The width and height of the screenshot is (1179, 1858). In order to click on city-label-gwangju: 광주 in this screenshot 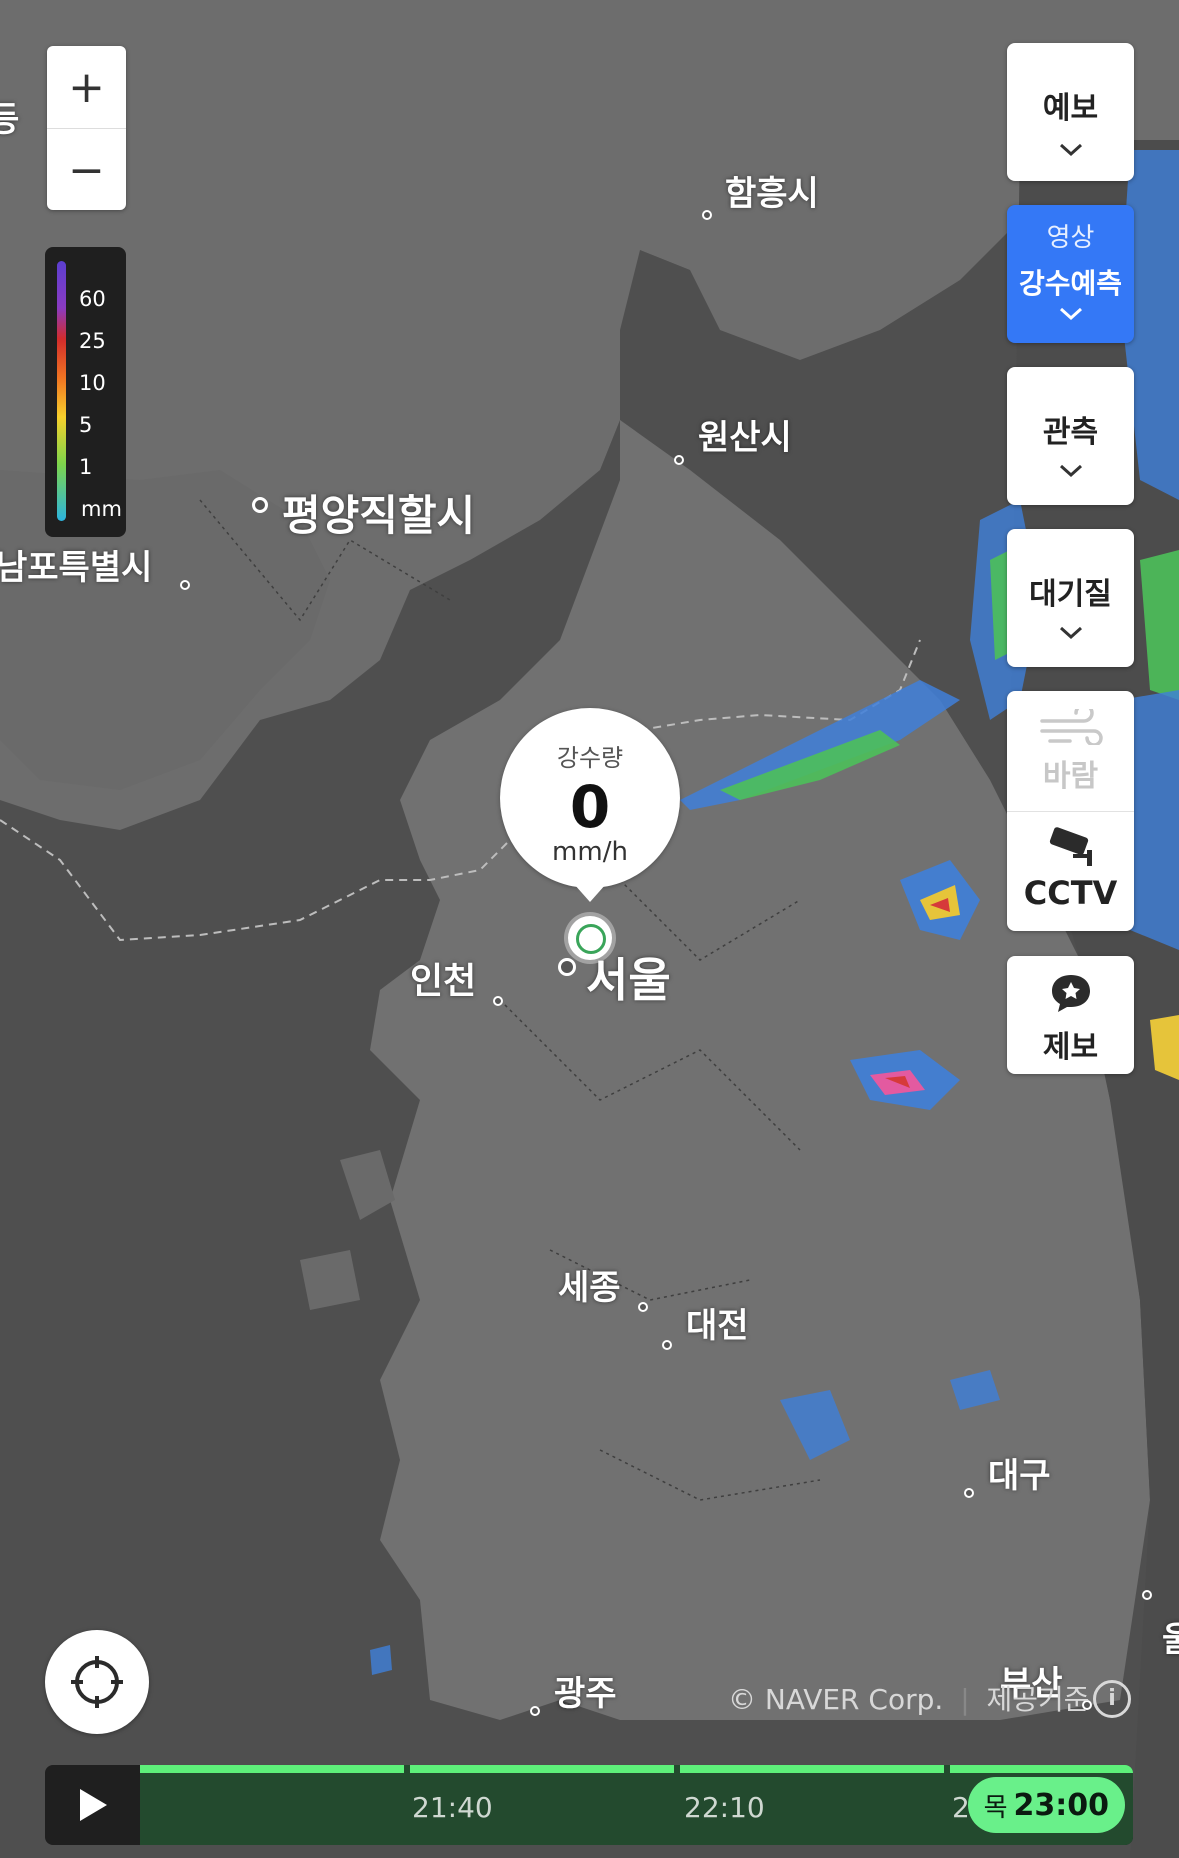, I will do `click(585, 1694)`.